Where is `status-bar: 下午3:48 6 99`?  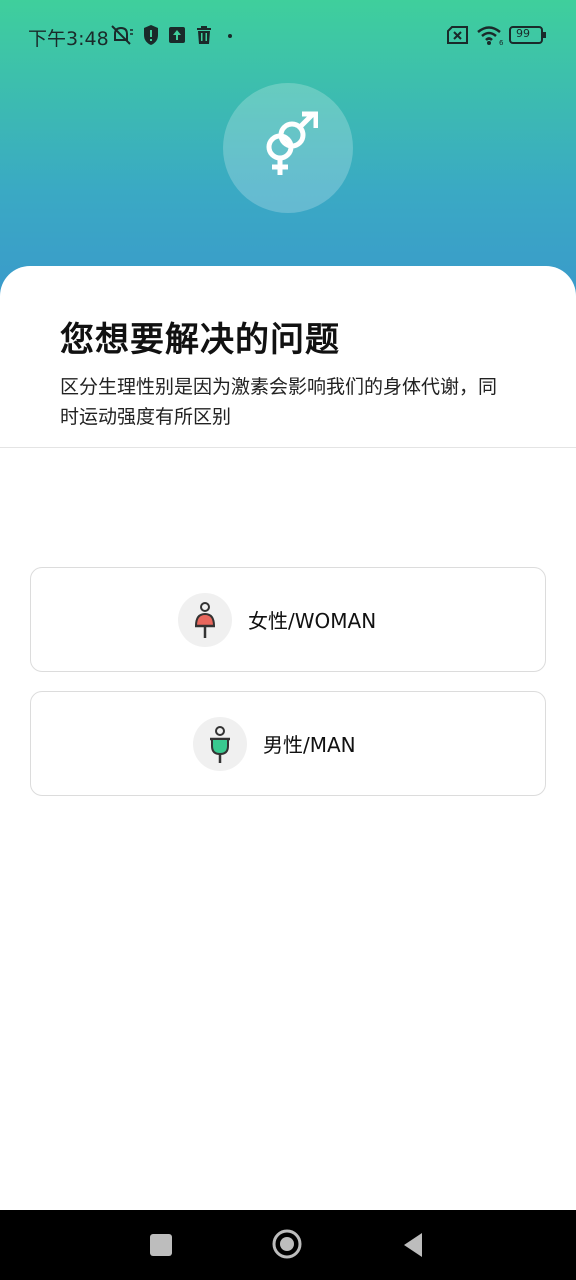
status-bar: 下午3:48 6 99 is located at coordinates (288, 36).